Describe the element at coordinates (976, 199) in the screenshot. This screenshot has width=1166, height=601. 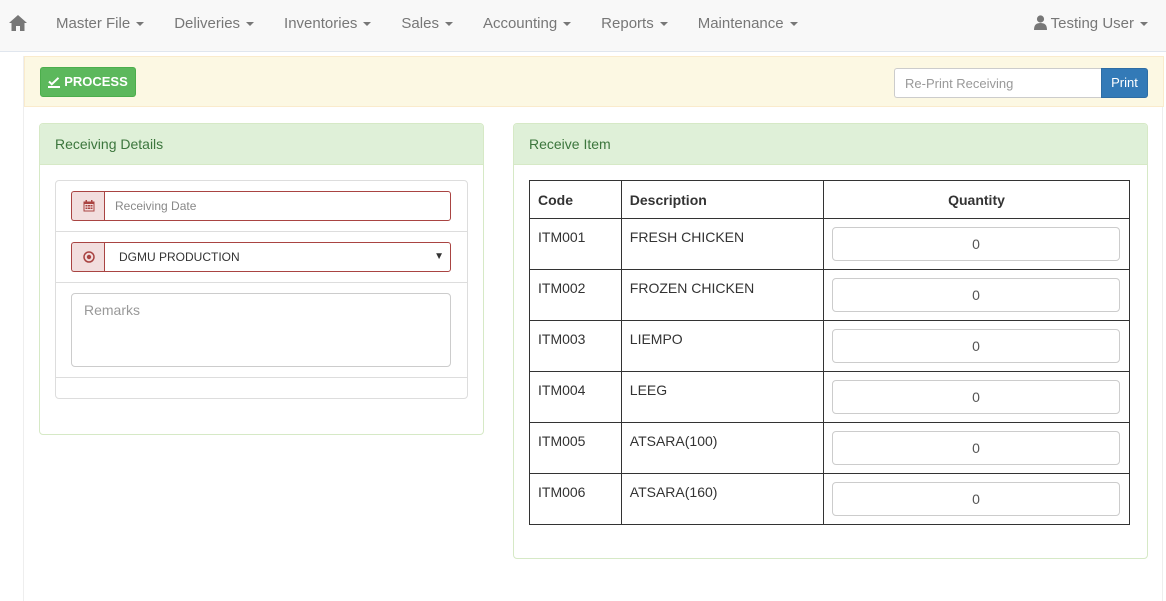
I see `column-header-quantity: Quantity` at that location.